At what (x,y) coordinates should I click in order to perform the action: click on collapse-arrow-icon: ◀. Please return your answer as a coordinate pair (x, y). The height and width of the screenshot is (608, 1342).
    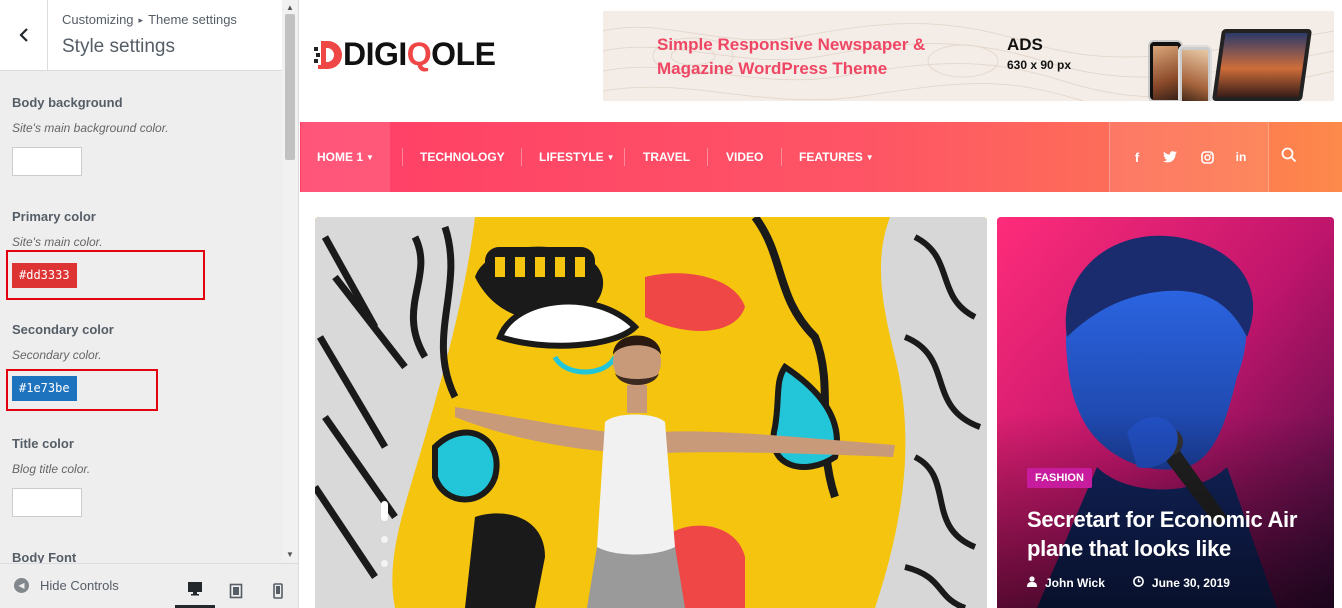
    Looking at the image, I should click on (21, 585).